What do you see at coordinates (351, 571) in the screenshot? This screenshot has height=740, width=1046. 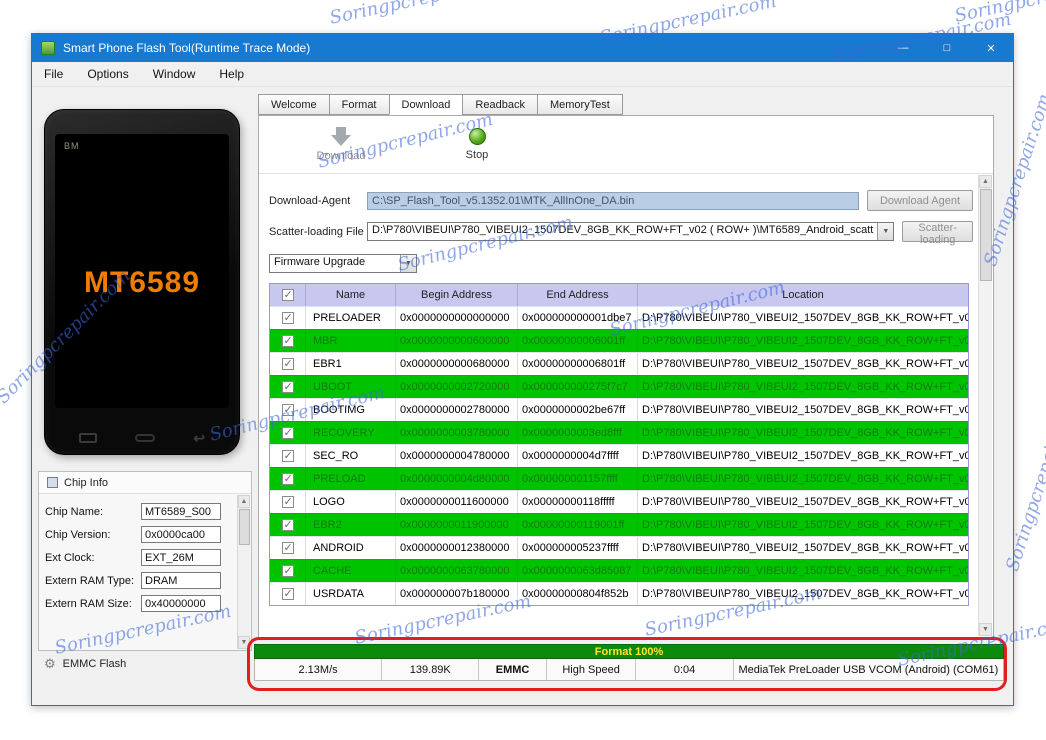 I see `cell-name: CACHE` at bounding box center [351, 571].